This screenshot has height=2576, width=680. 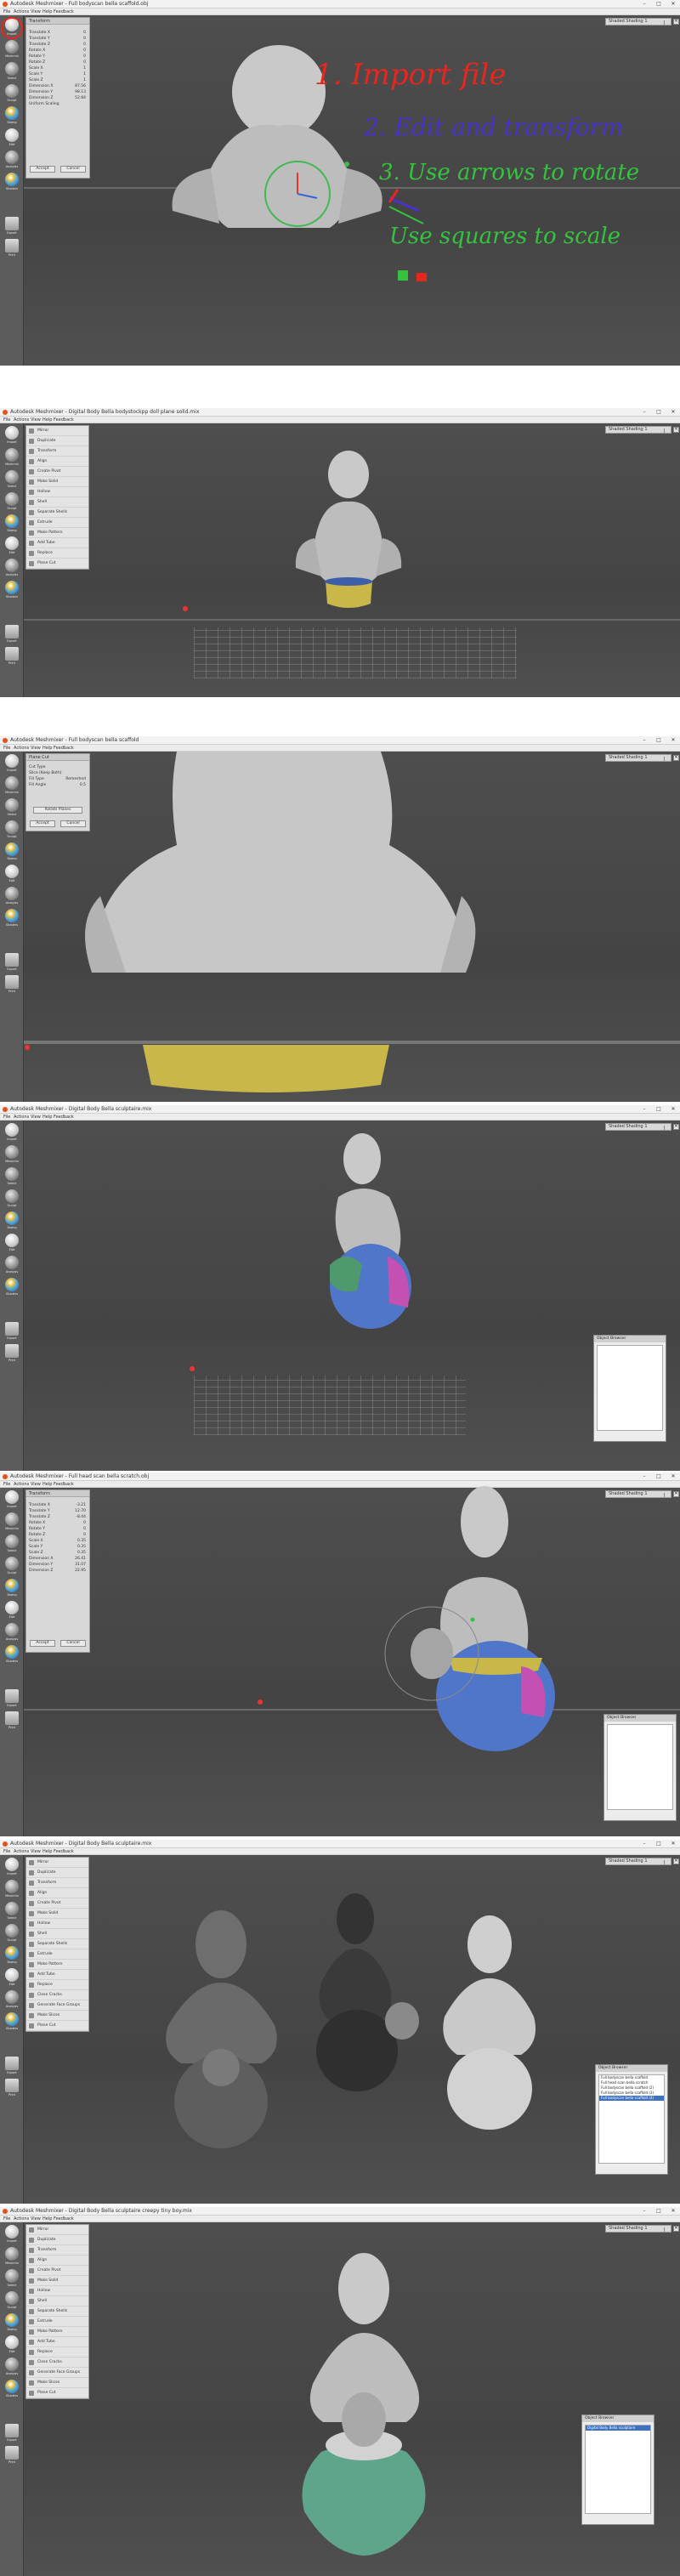 I want to click on edit-menu-generate-face-groups: Generate Face Groups, so click(x=57, y=2005).